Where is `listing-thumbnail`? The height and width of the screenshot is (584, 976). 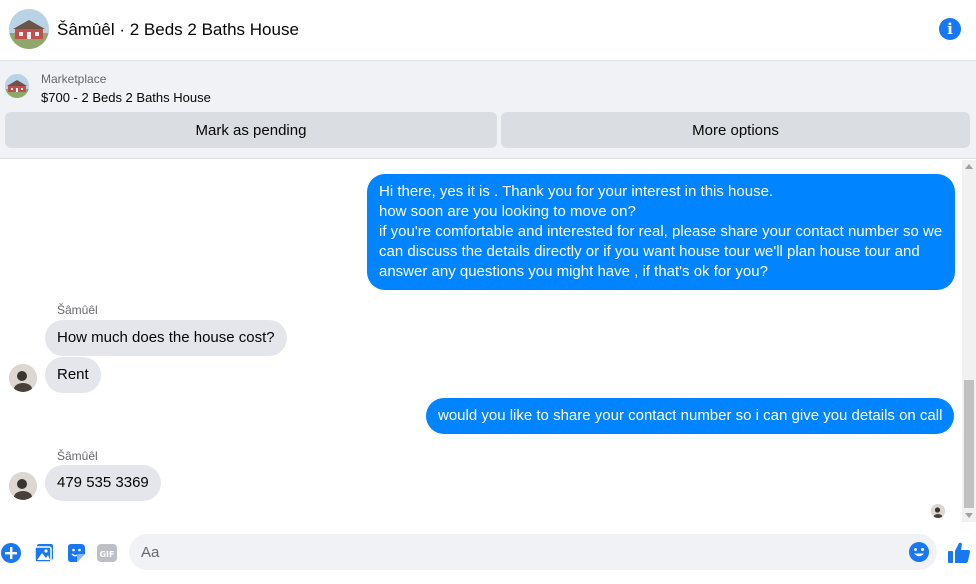
listing-thumbnail is located at coordinates (17, 86).